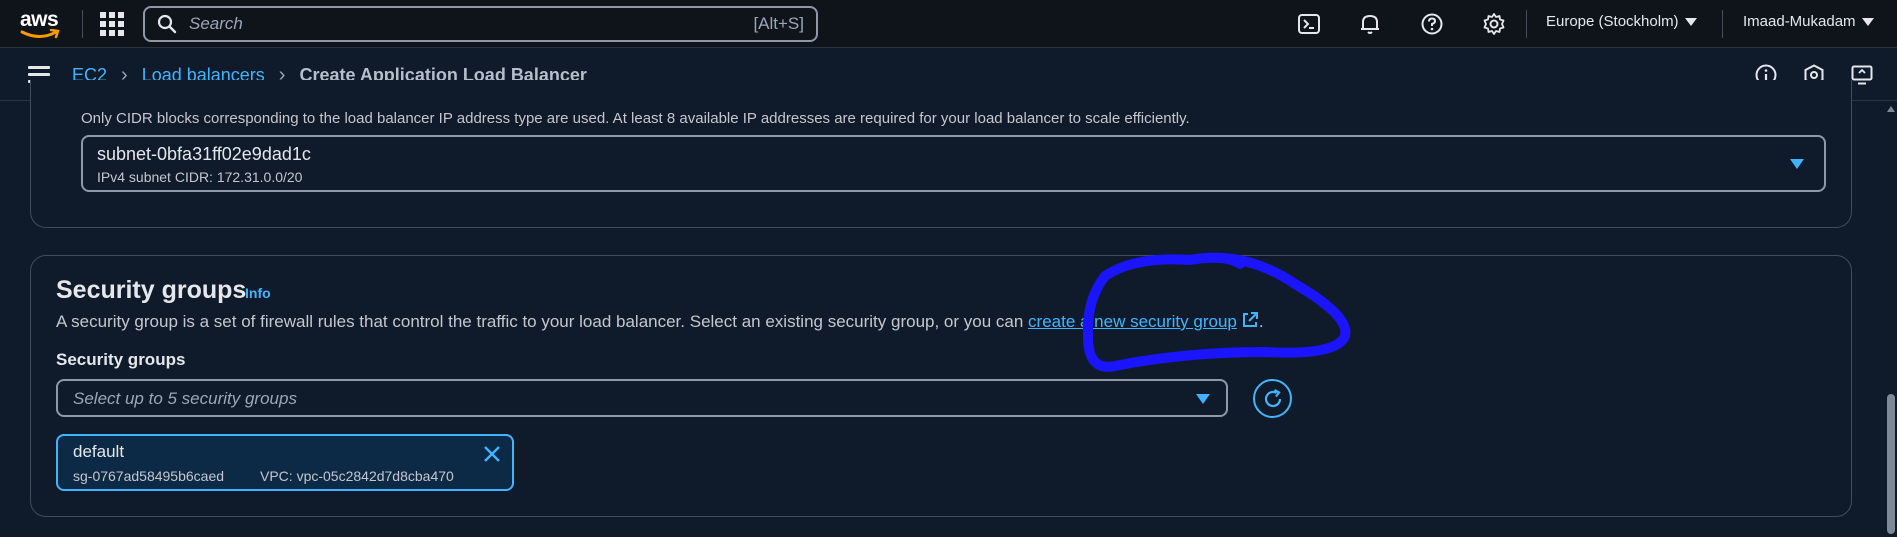  I want to click on refresh-button, so click(1272, 398).